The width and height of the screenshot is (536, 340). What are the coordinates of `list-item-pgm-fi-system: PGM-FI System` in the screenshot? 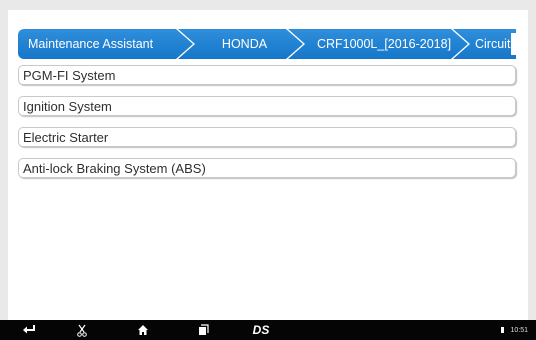 It's located at (267, 75).